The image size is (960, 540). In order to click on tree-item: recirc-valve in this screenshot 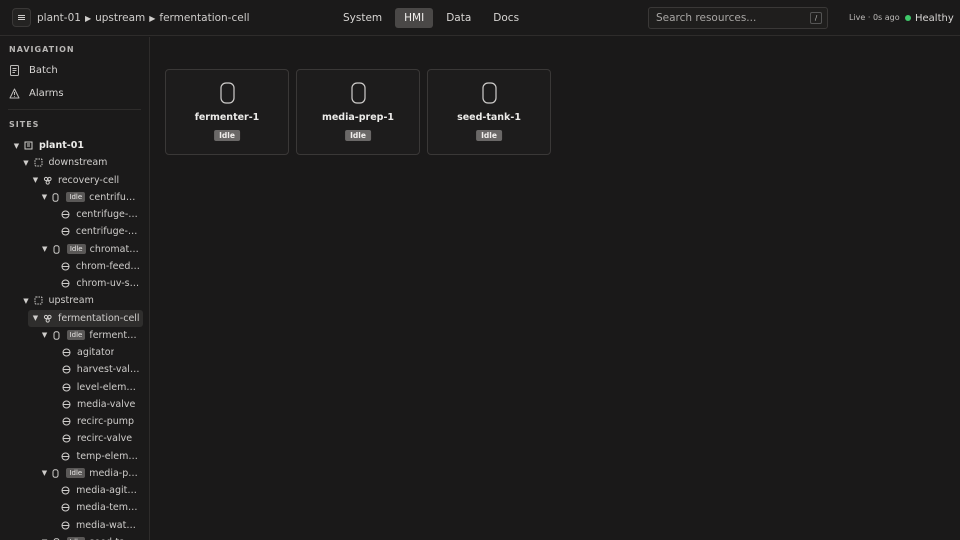, I will do `click(95, 438)`.